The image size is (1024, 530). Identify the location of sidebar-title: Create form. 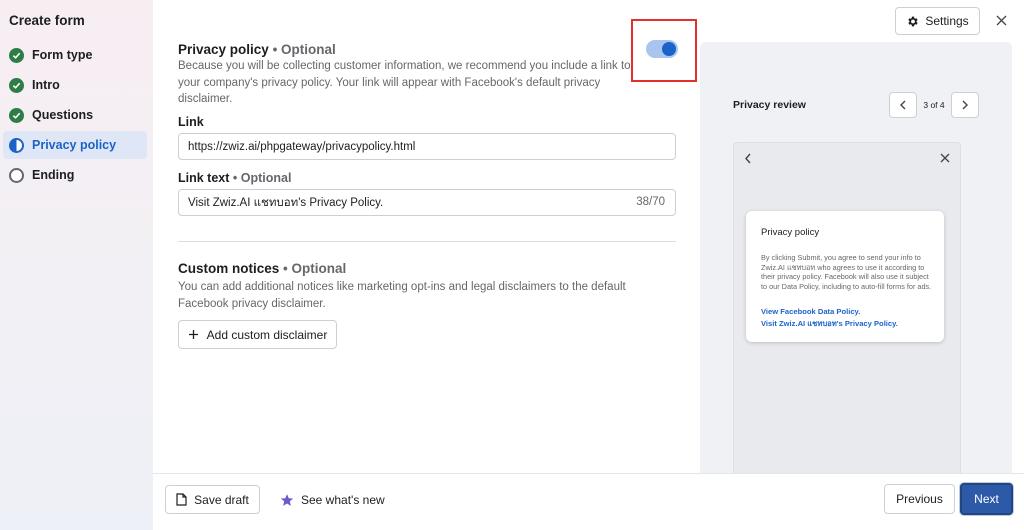
(47, 20).